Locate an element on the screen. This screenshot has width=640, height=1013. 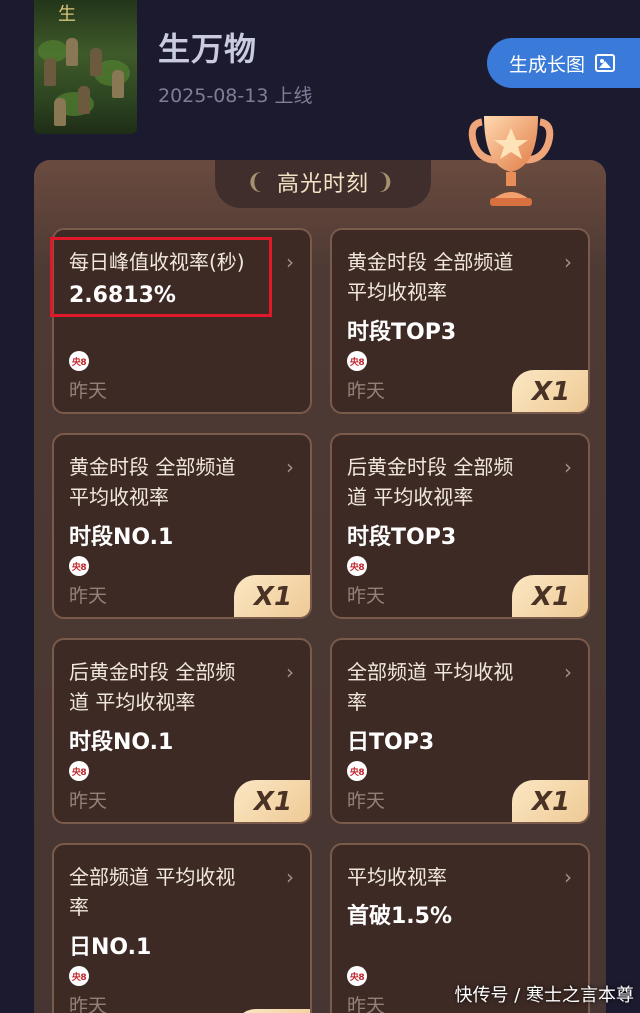
highlight-card: 后黄金时段 全部频 道 平均收视率 › 时段TOP3 央8 昨天 X1 is located at coordinates (460, 526).